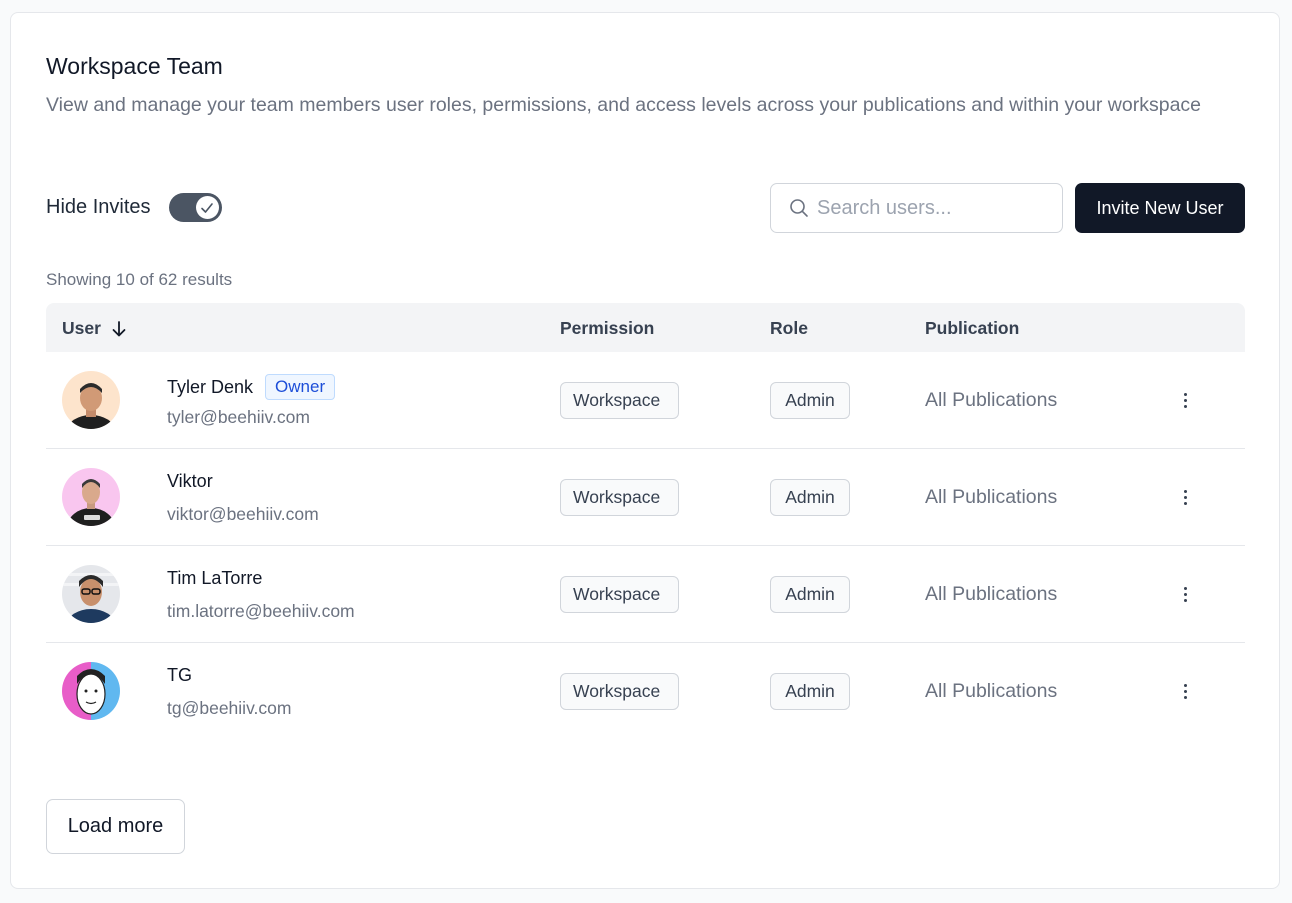  I want to click on user-name-line: Tyler Denk Owner, so click(251, 387).